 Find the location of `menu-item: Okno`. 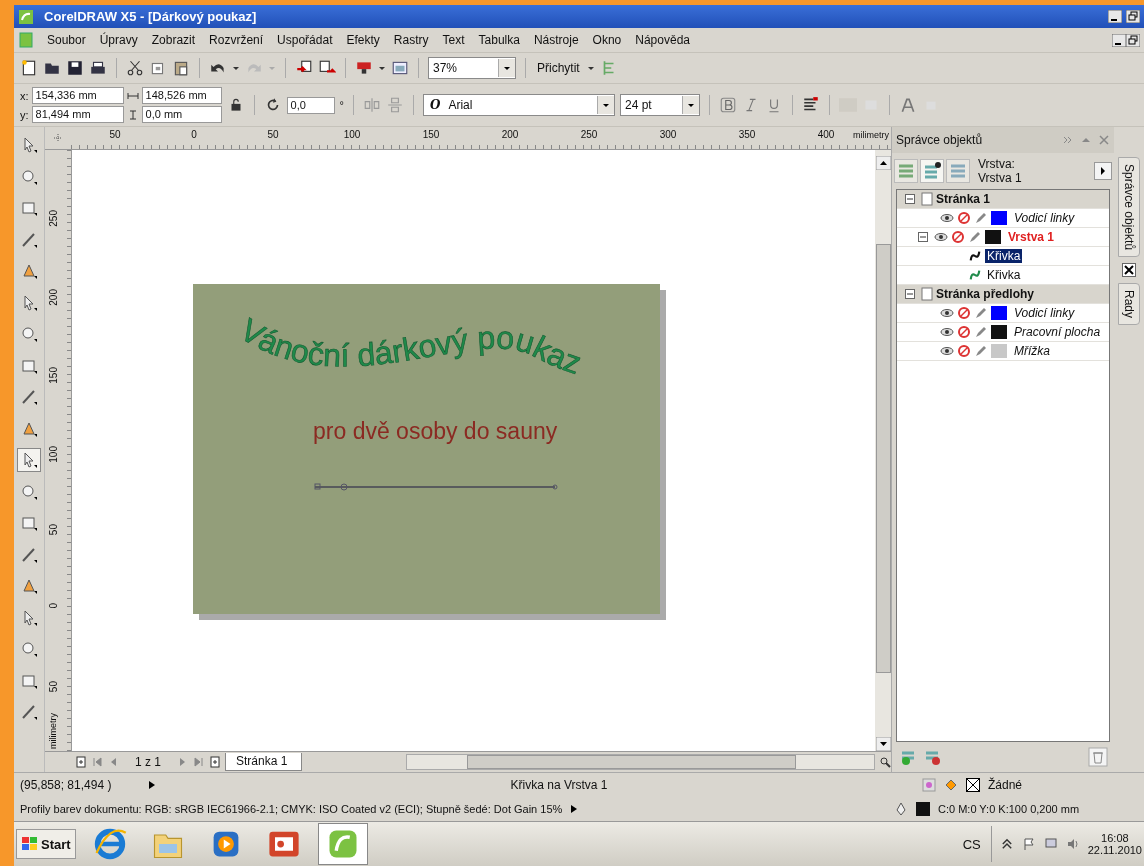

menu-item: Okno is located at coordinates (607, 40).